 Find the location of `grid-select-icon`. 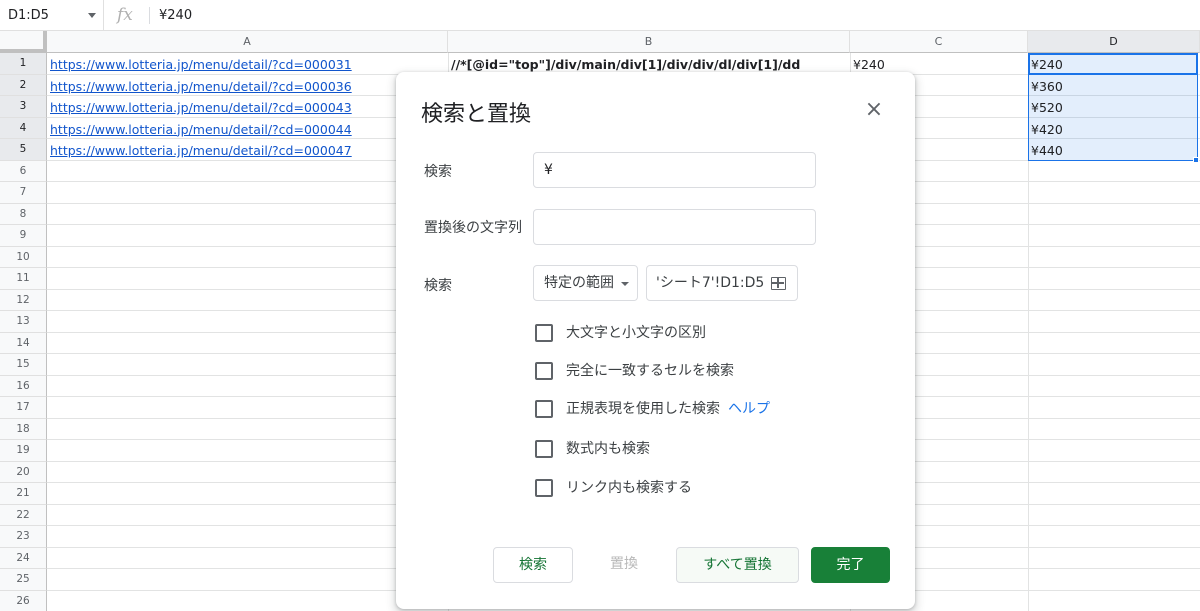

grid-select-icon is located at coordinates (778, 283).